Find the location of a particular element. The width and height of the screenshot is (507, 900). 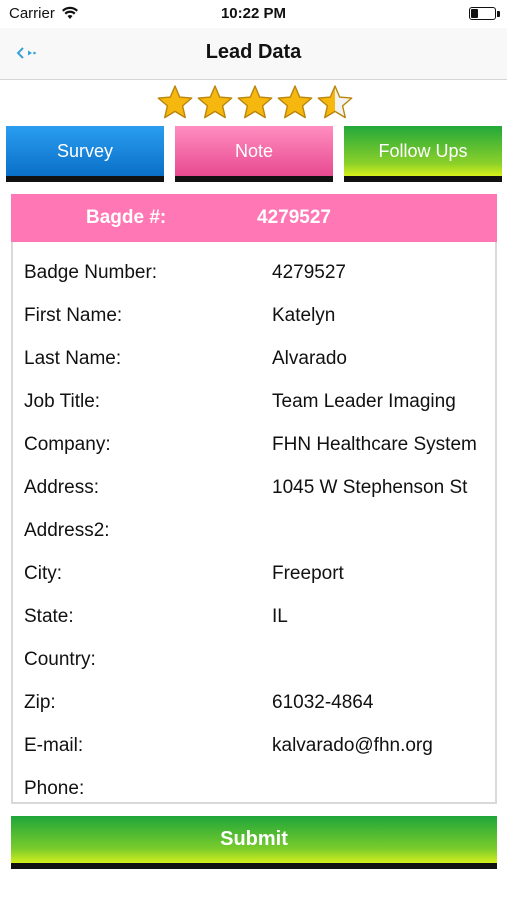

star-rating is located at coordinates (255, 102).